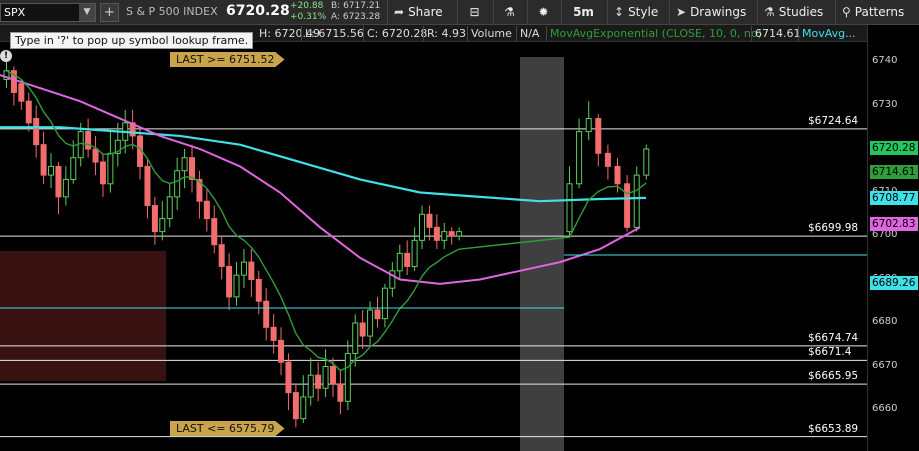  Describe the element at coordinates (425, 12) in the screenshot. I see `share-label: Share` at that location.